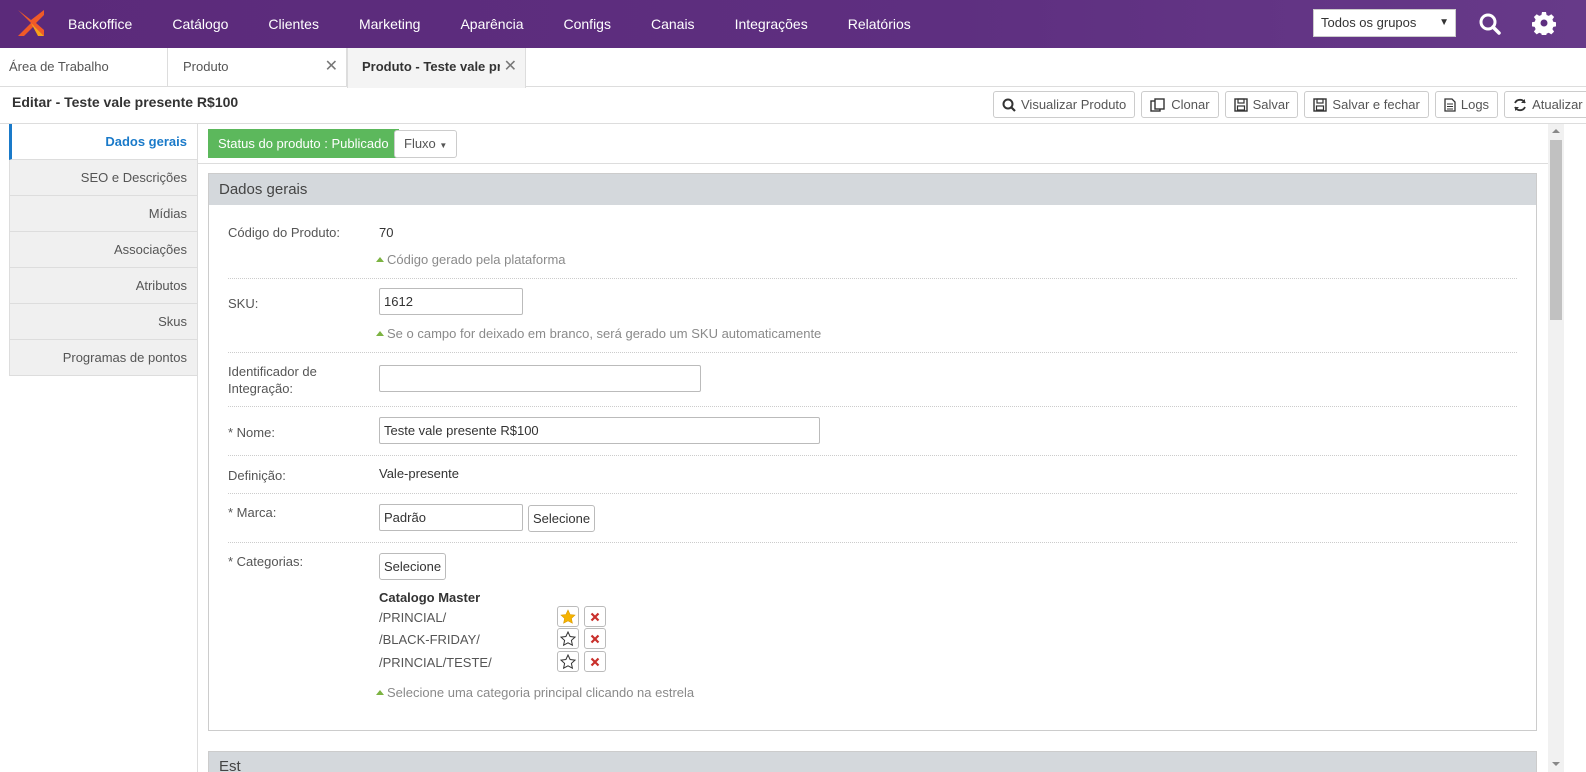 This screenshot has width=1586, height=772. I want to click on sidebar-item-skus: Skus, so click(103, 322).